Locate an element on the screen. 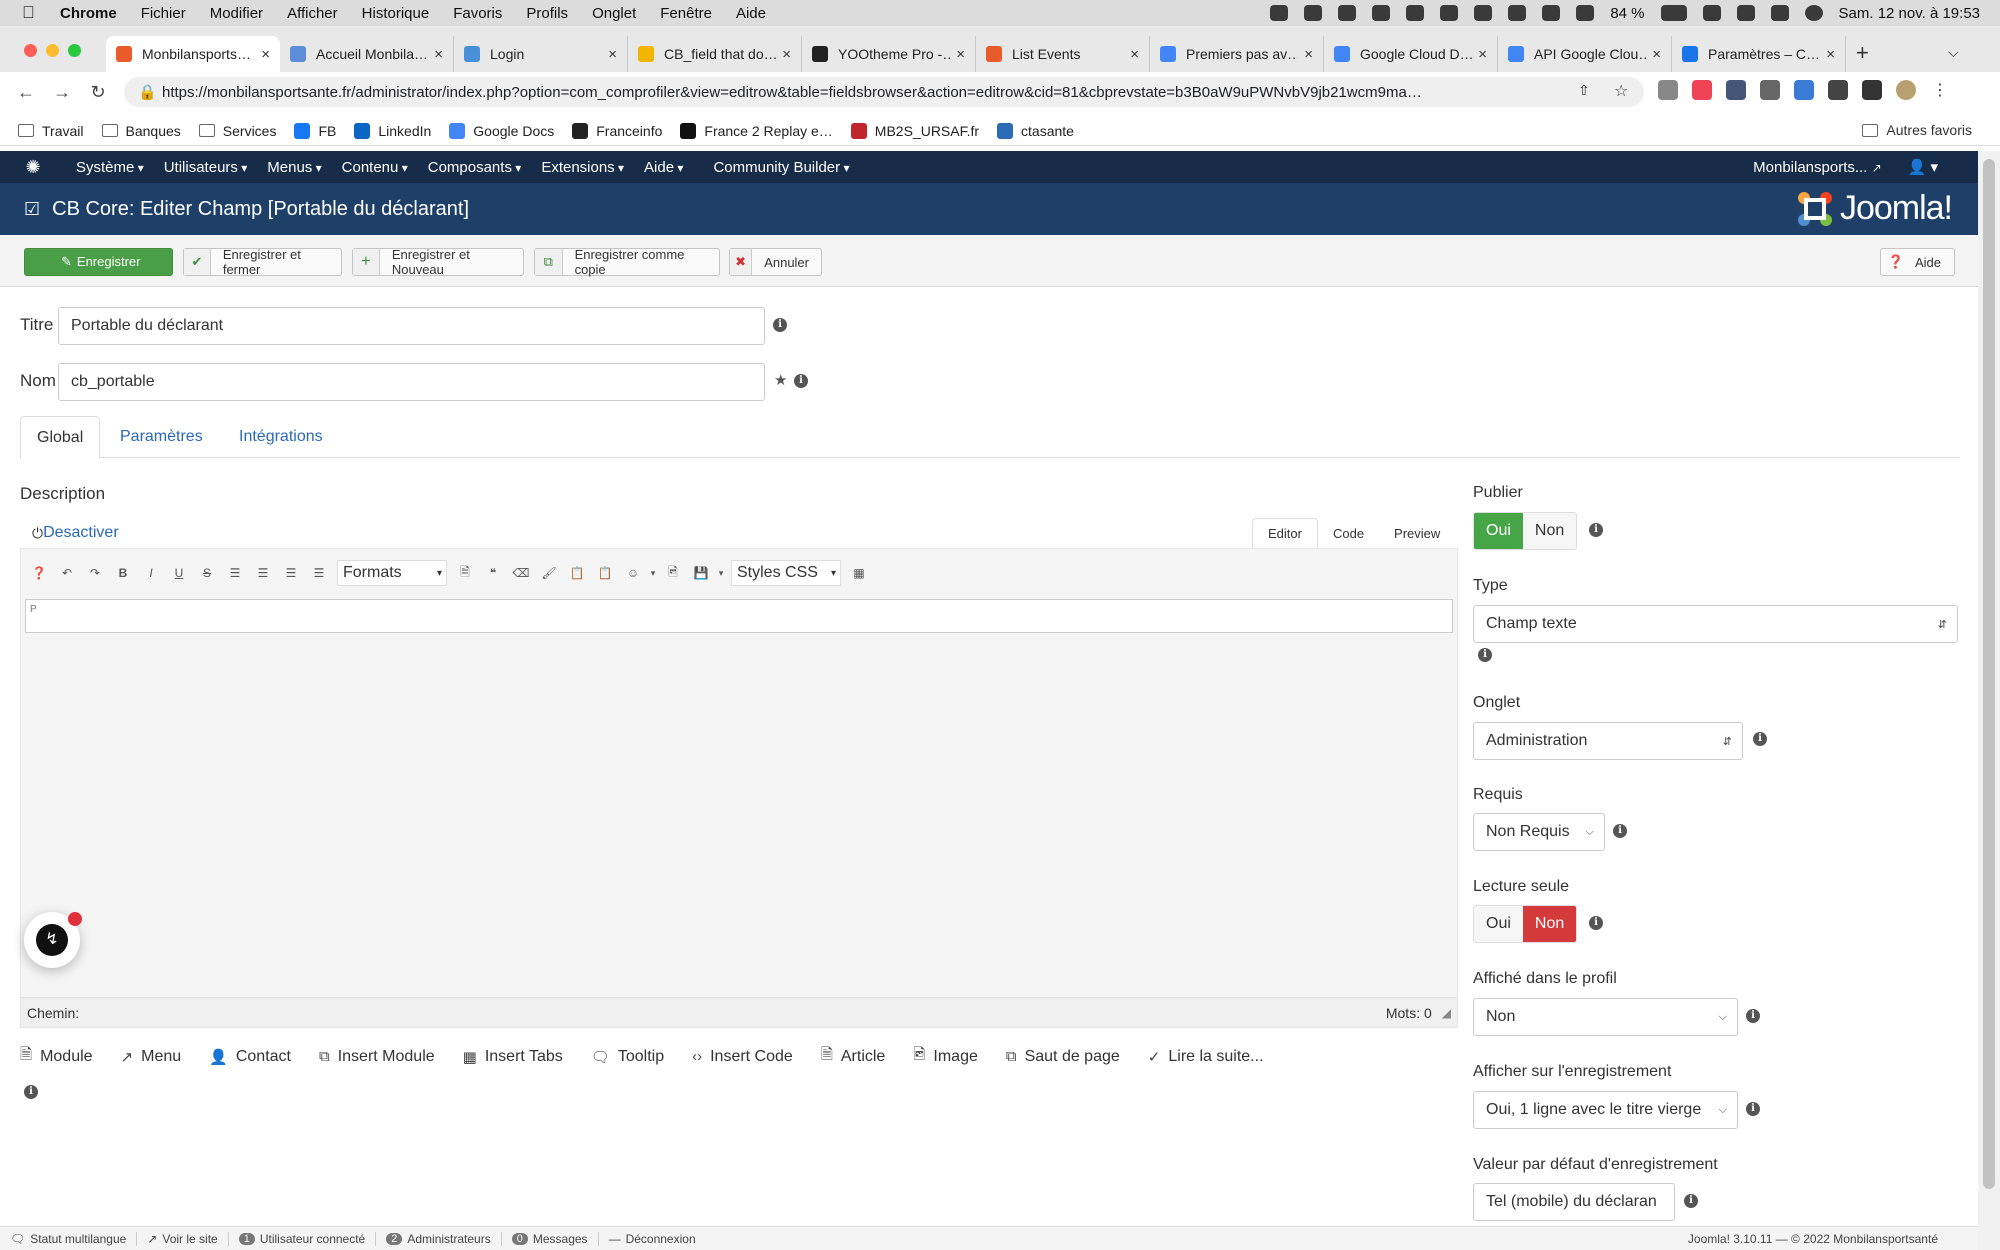 The image size is (2000, 1250). scrollbar-thumb is located at coordinates (1989, 674).